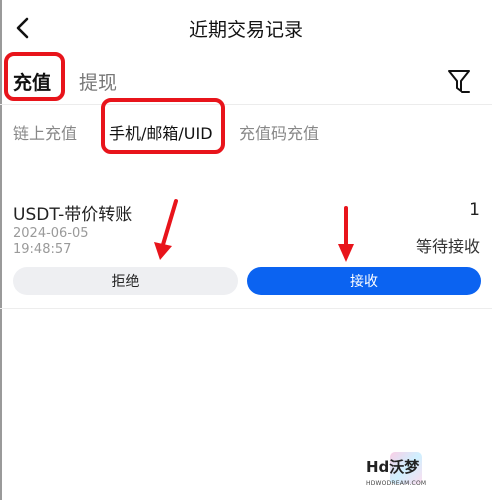 Image resolution: width=492 pixels, height=500 pixels. I want to click on highlight-box-deposit-tab, so click(34, 76).